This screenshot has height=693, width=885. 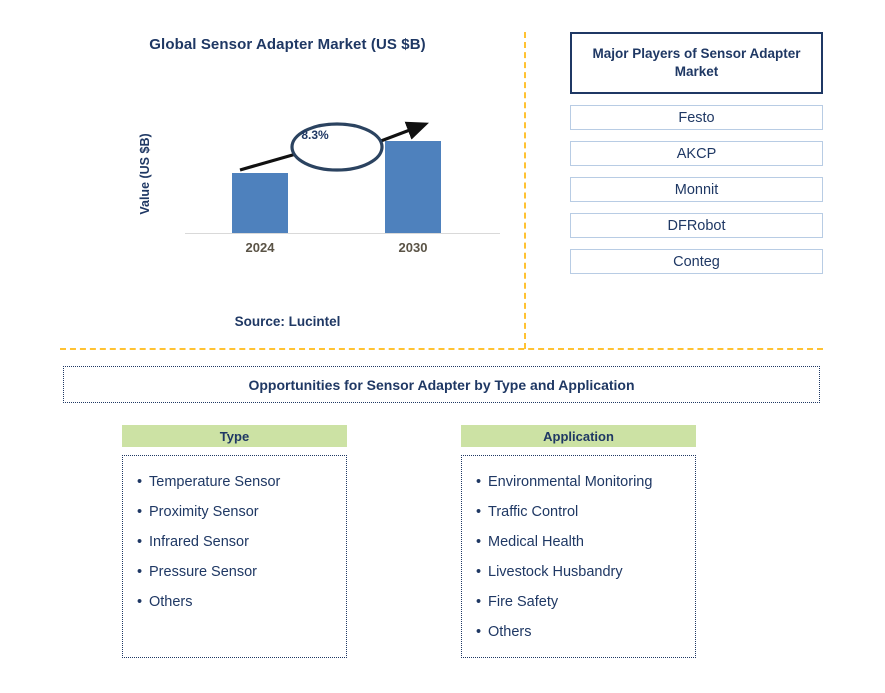 I want to click on list-item: • Fire Safety, so click(x=585, y=602).